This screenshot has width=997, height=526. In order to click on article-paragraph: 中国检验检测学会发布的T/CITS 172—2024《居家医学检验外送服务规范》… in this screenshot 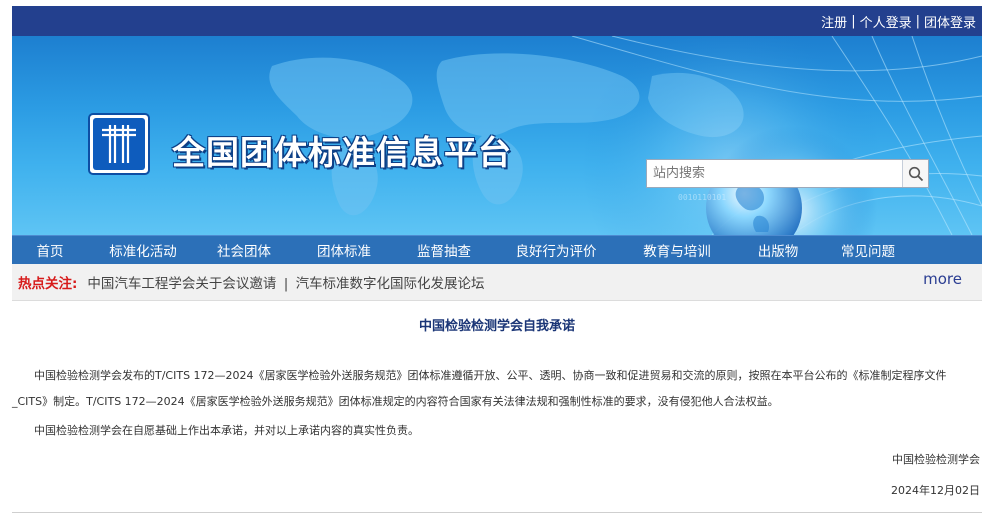, I will do `click(479, 388)`.